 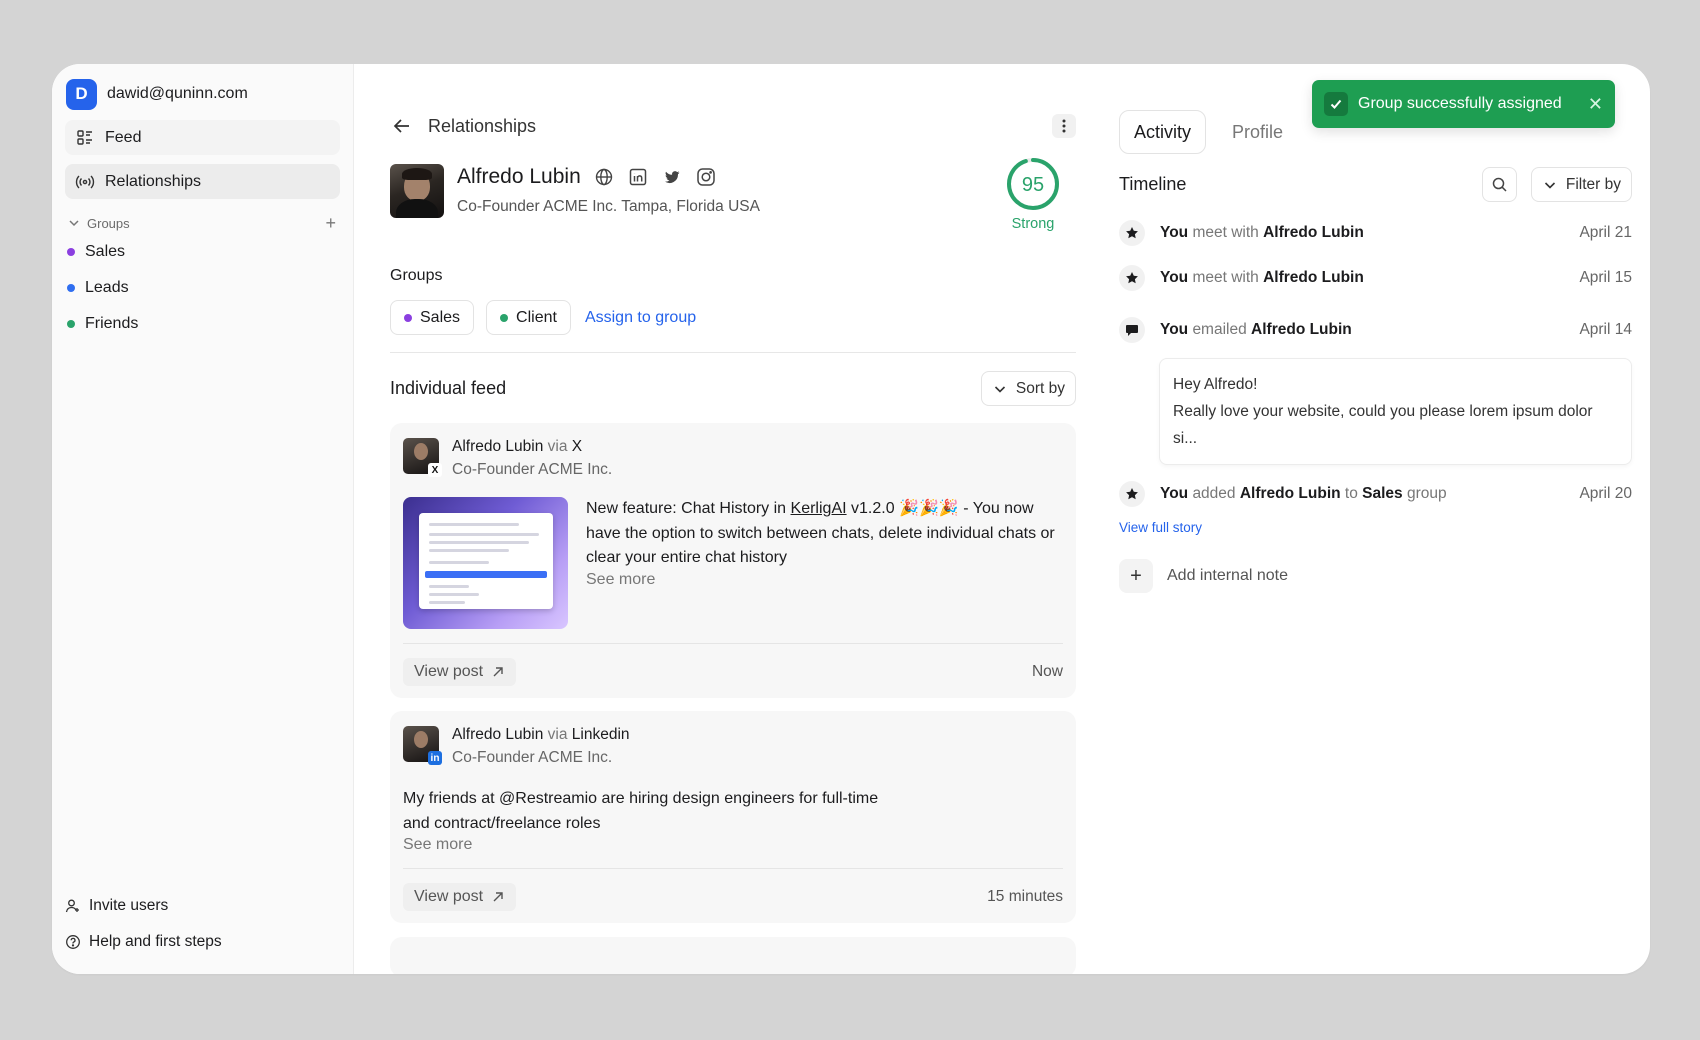 I want to click on post-source: X, so click(x=577, y=446).